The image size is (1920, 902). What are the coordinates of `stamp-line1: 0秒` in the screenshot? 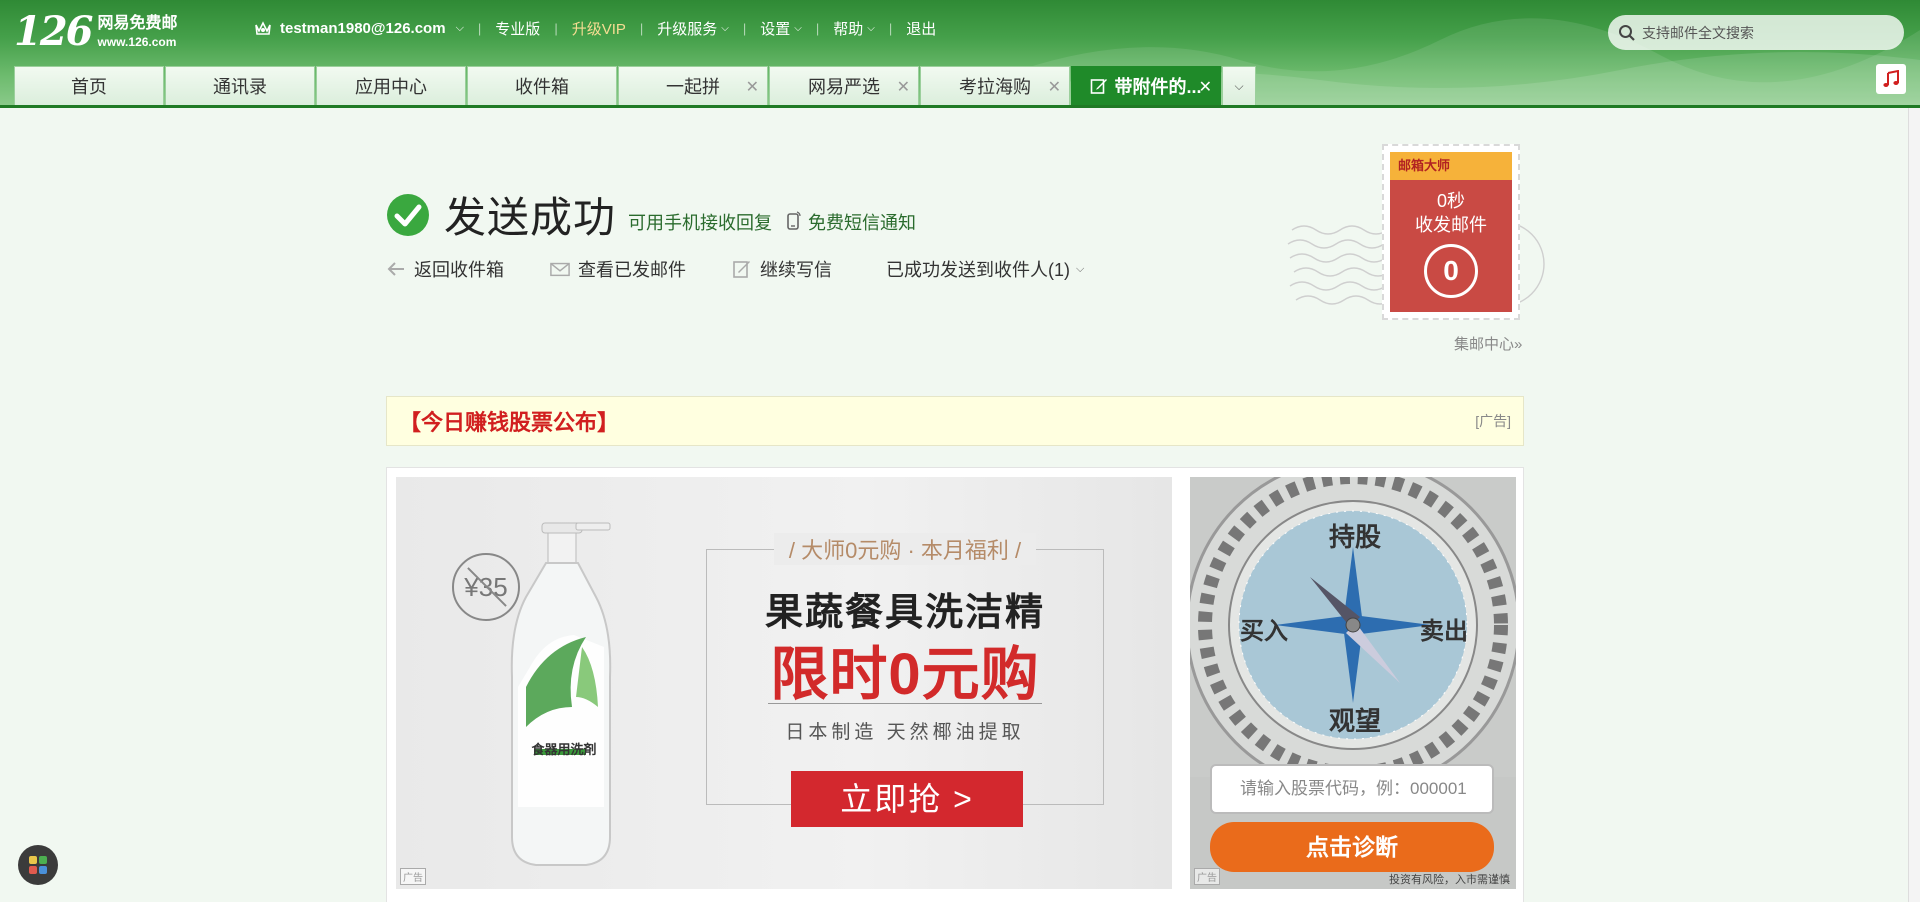 It's located at (1450, 201).